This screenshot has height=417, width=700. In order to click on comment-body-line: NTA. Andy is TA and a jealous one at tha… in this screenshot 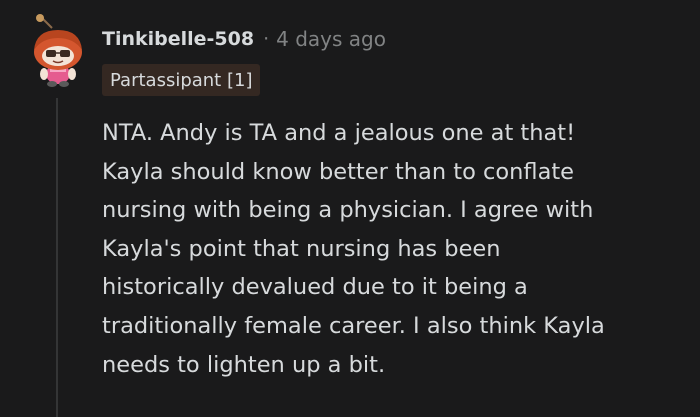, I will do `click(339, 133)`.